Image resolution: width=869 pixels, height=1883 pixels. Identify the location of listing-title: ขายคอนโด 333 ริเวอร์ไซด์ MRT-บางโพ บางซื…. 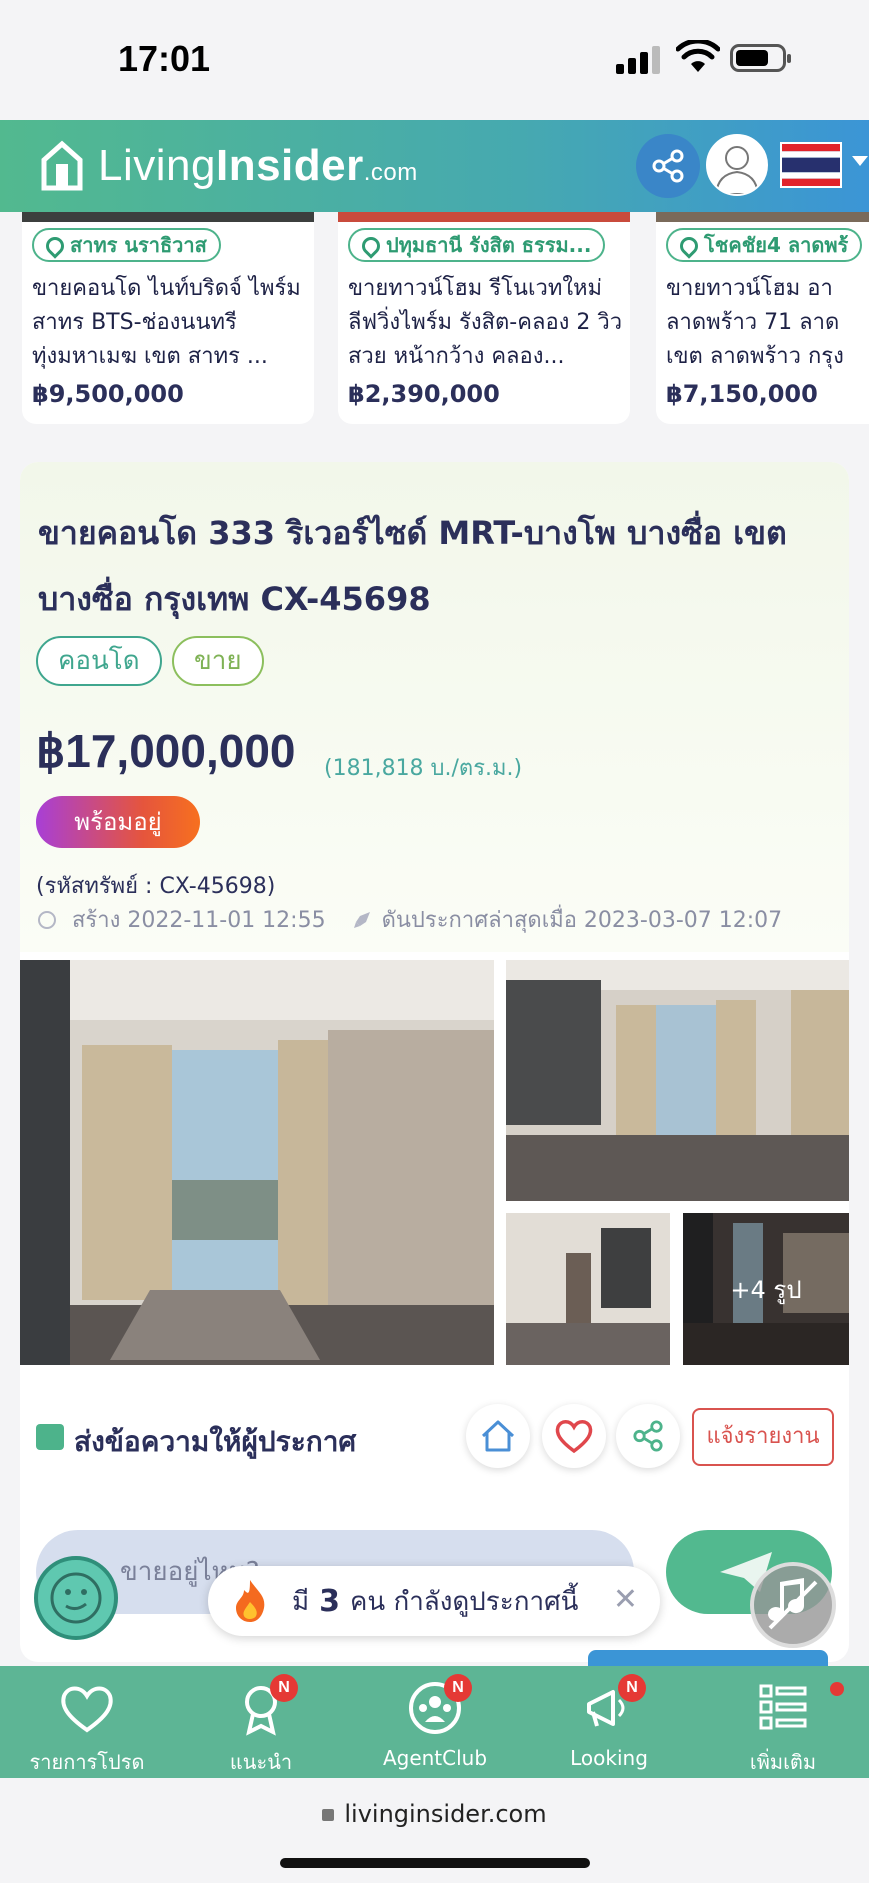
(412, 566).